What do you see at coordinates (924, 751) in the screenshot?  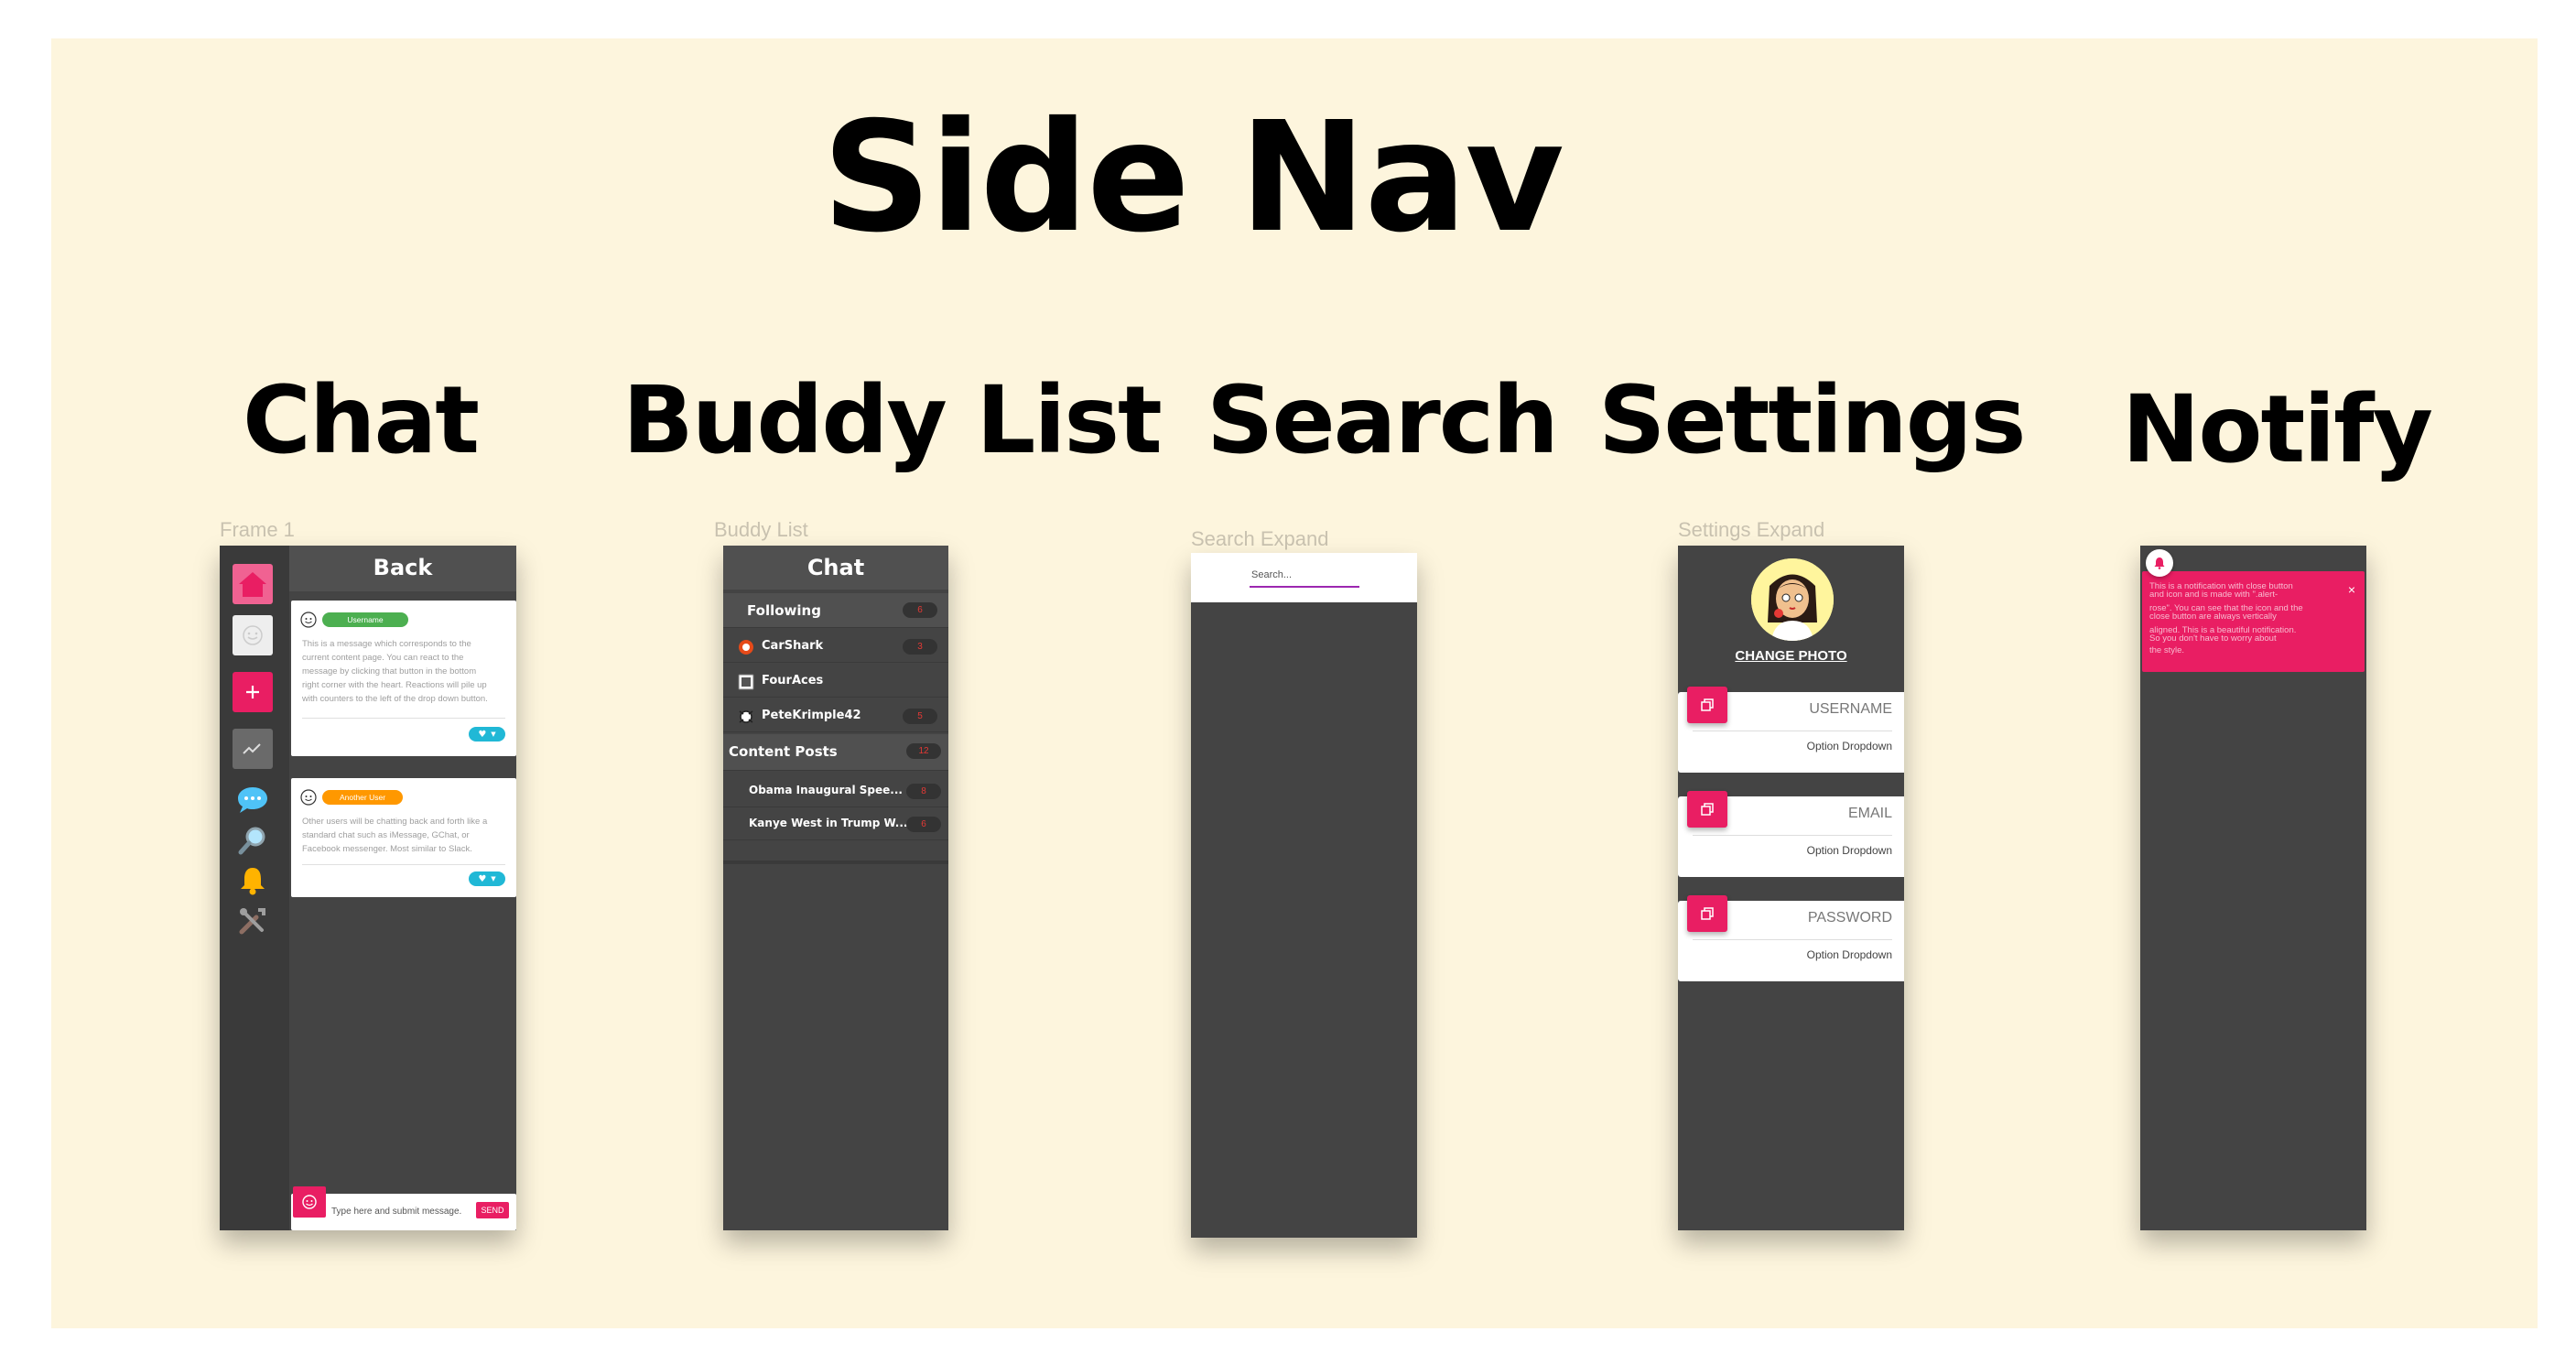 I see `content-posts-count: 12` at bounding box center [924, 751].